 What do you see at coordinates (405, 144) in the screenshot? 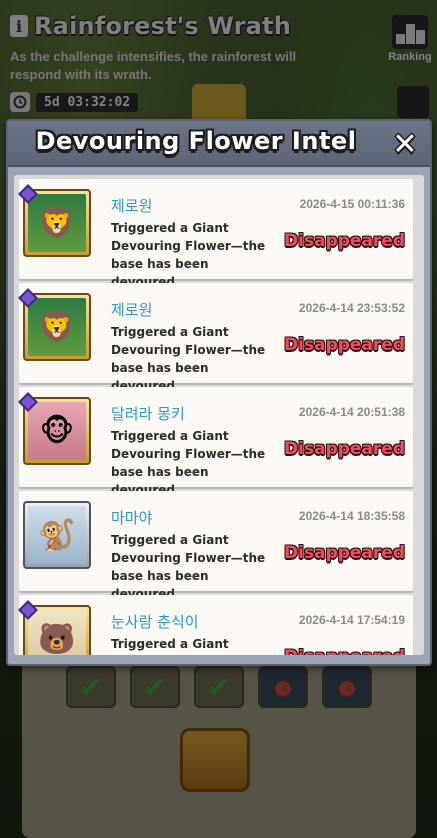
I see `close-icon: ✕` at bounding box center [405, 144].